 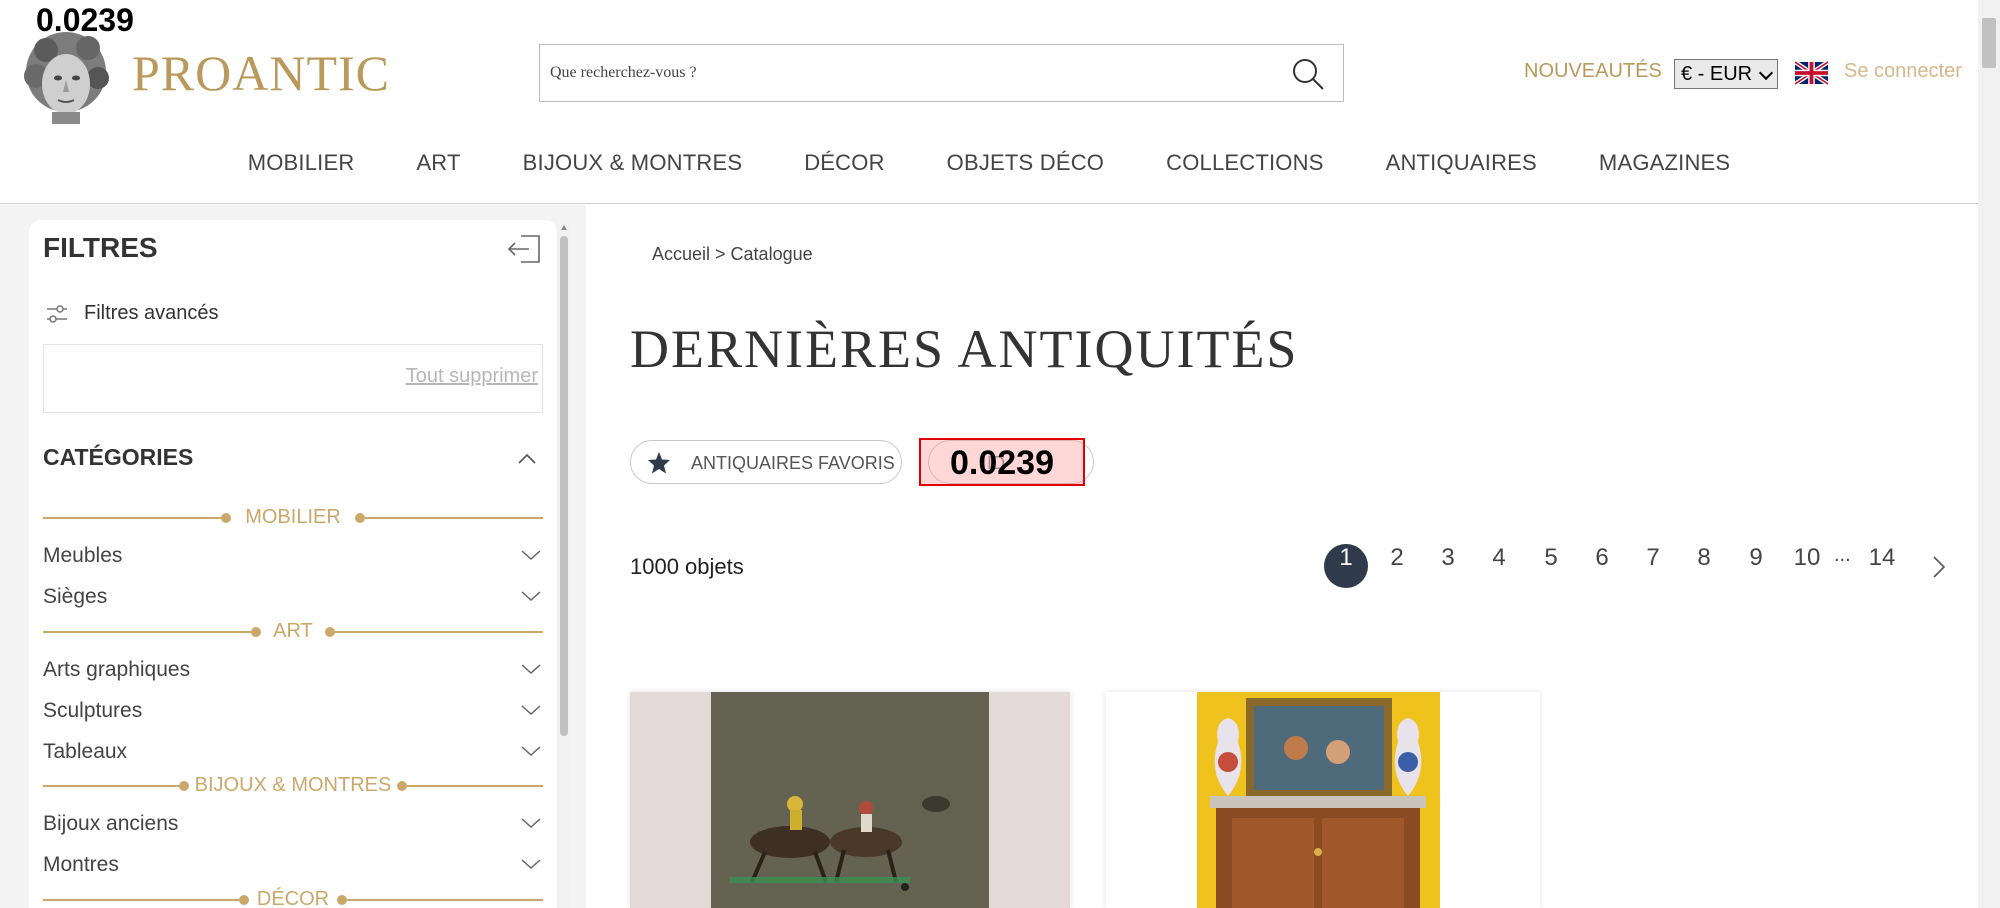 I want to click on nav-decor: DÉCOR, so click(x=844, y=163).